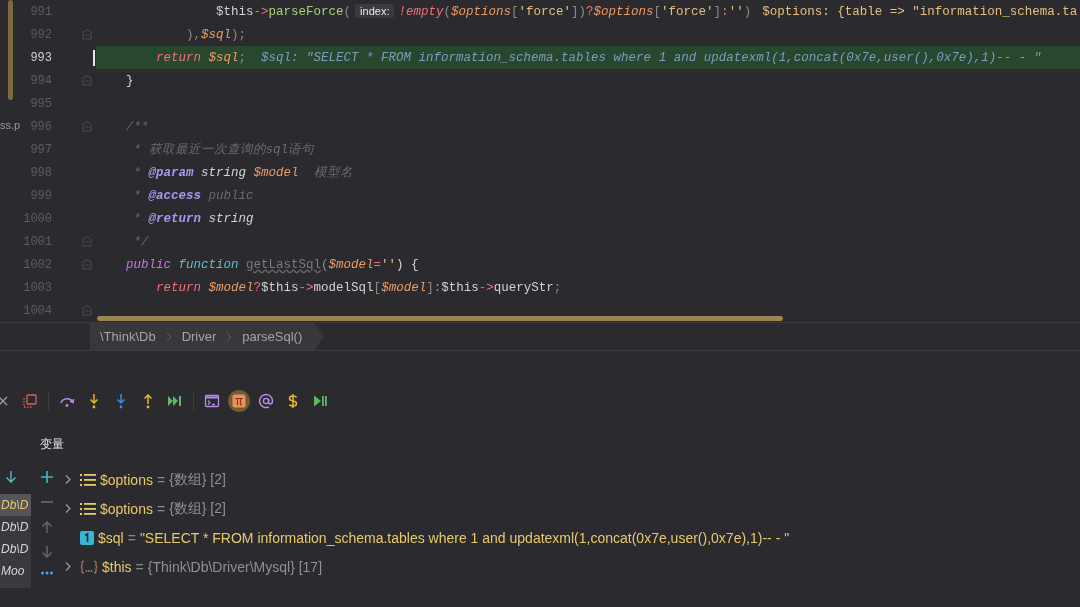 The height and width of the screenshot is (607, 1080). Describe the element at coordinates (111, 537) in the screenshot. I see `variable-name: $sql` at that location.